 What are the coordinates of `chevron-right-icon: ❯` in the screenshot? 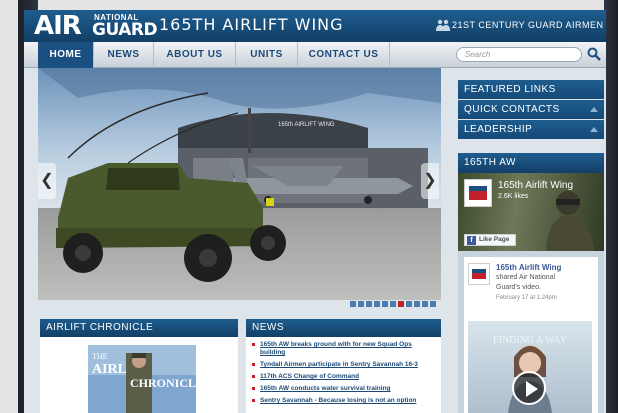 It's located at (430, 180).